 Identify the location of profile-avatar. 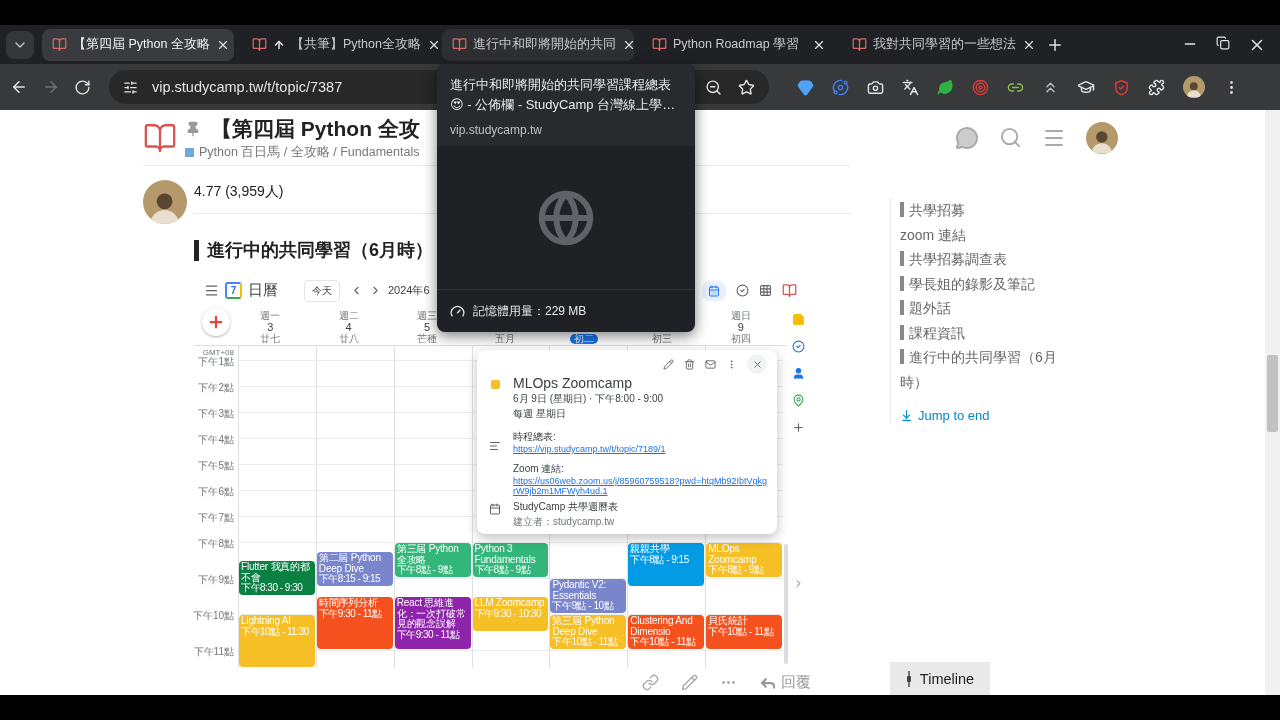
(1194, 87).